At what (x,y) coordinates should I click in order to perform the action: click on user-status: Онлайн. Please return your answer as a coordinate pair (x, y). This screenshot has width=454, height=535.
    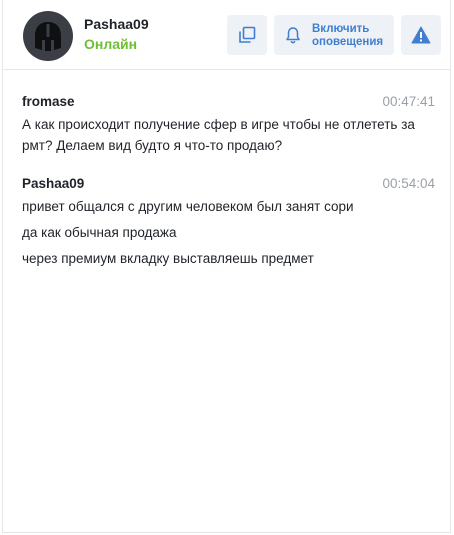
    Looking at the image, I should click on (111, 44).